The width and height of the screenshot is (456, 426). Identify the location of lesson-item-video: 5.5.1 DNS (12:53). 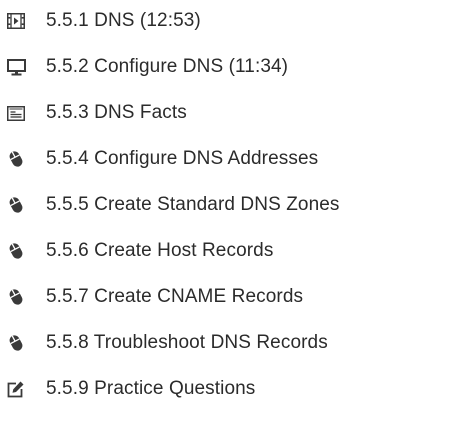
(100, 21).